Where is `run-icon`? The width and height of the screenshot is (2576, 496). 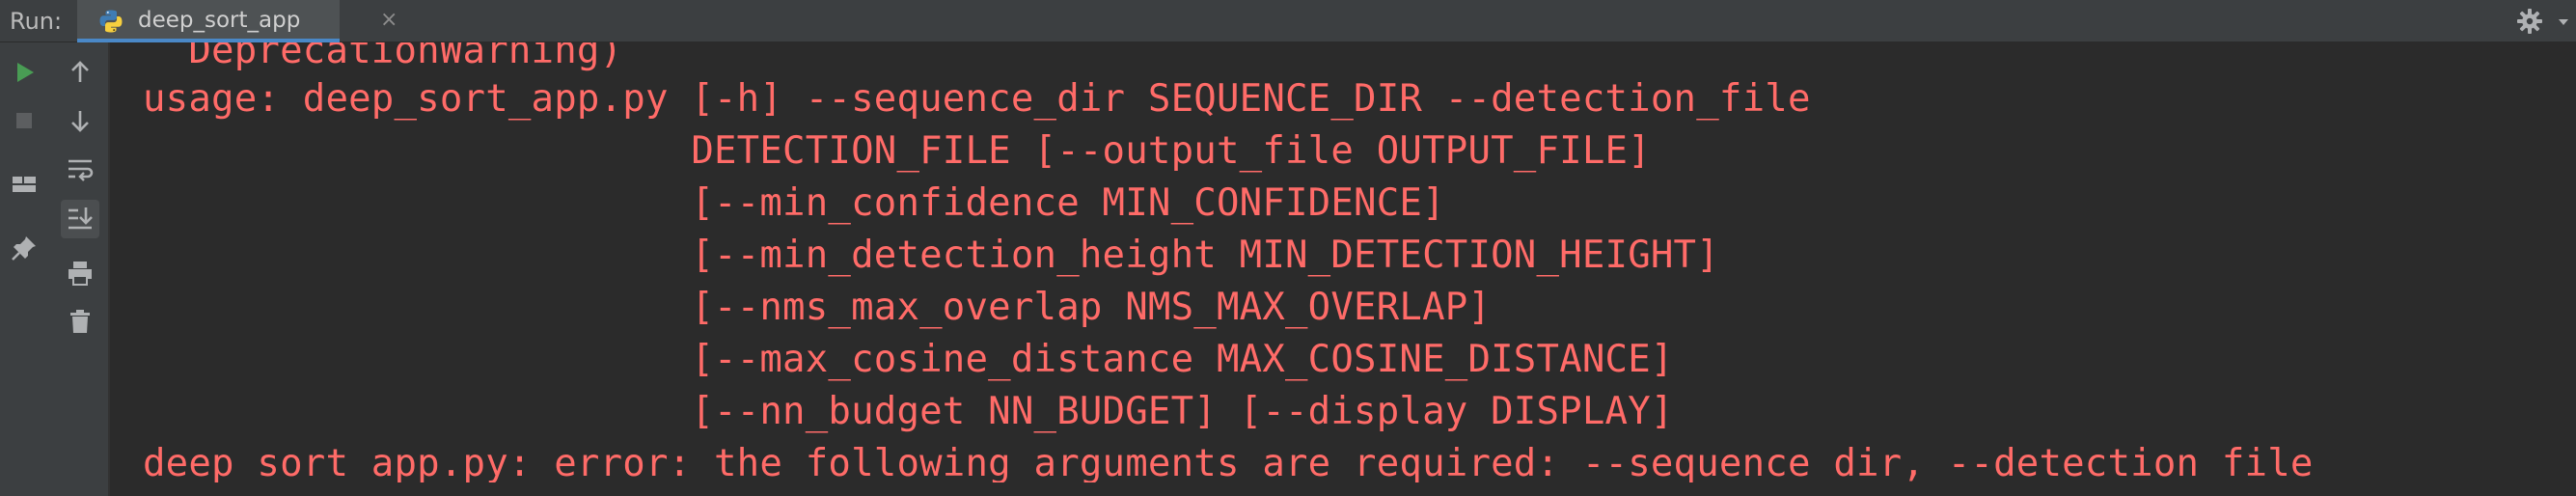
run-icon is located at coordinates (25, 73).